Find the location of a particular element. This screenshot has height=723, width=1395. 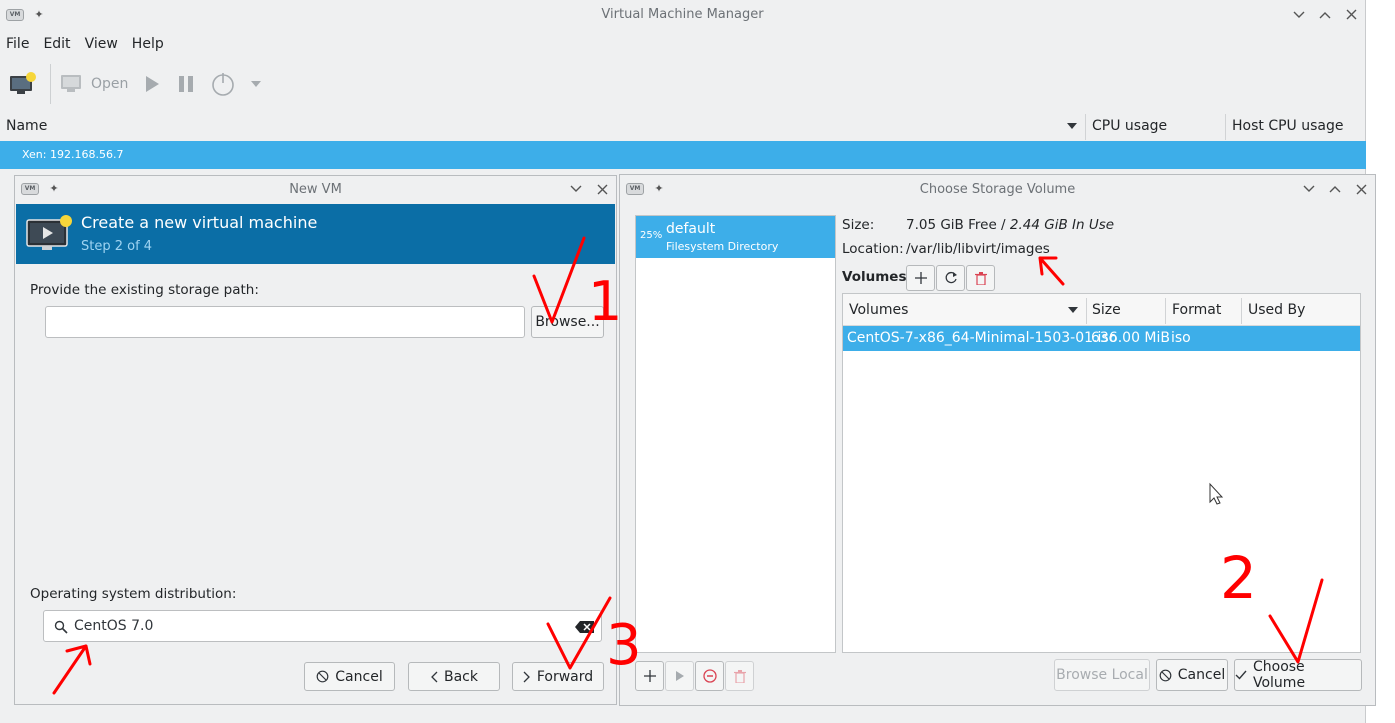

menu-view: View is located at coordinates (101, 44).